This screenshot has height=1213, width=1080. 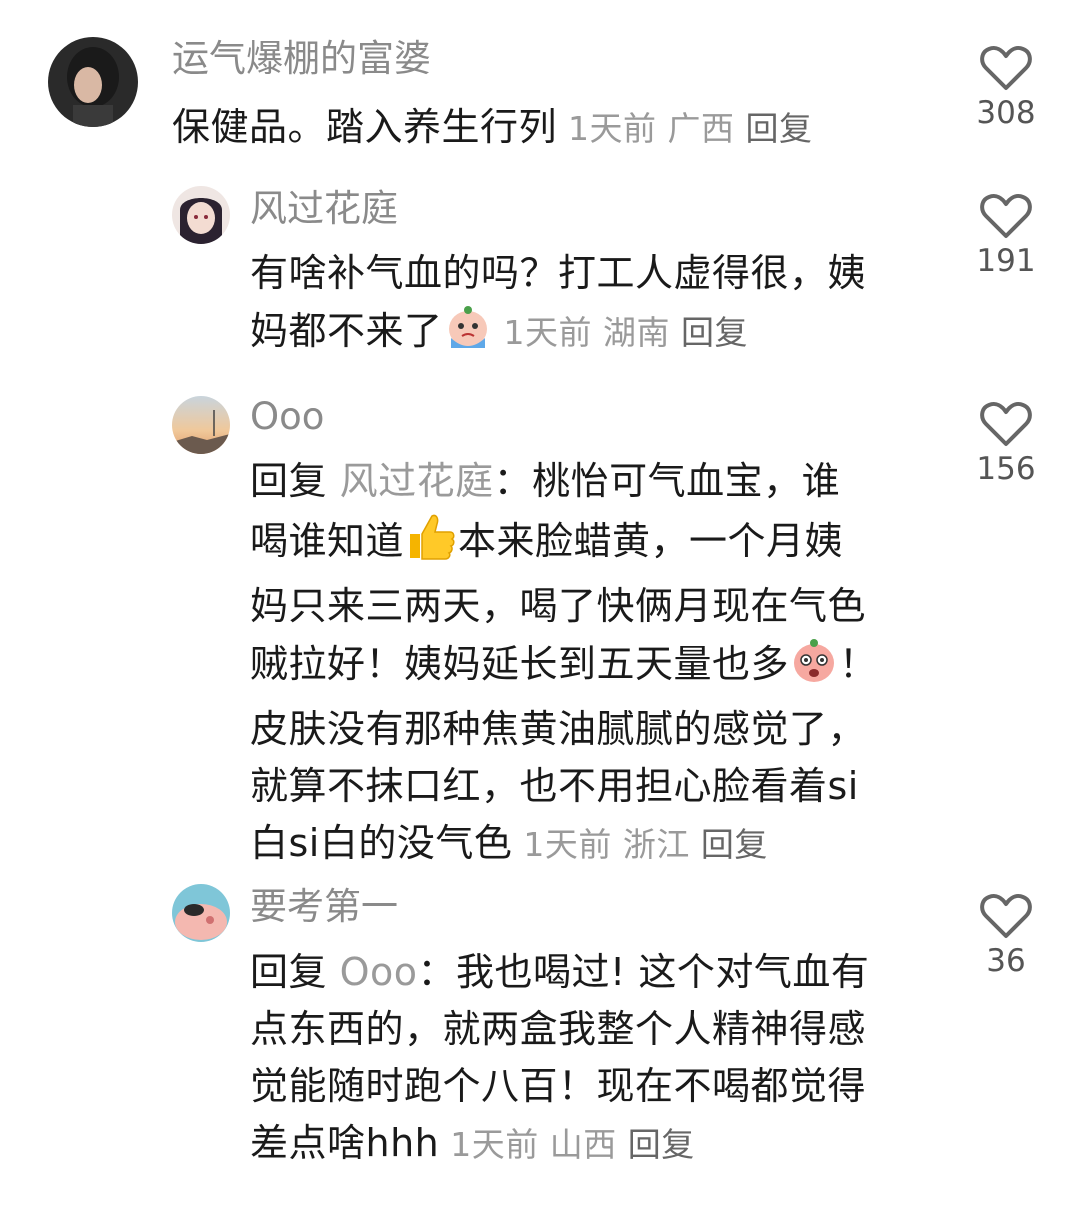 I want to click on comment-content-line: 觉能随时跑个八百！现在不喝都觉得, so click(x=558, y=1086).